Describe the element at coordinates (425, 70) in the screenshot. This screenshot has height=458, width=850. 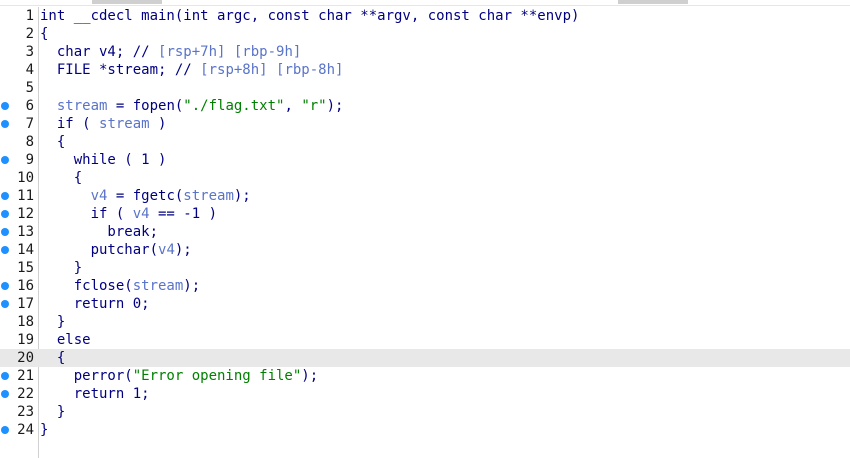
I see `code-line: 4 FILE *stream; // [rsp+8h] [rbp-8h]` at that location.